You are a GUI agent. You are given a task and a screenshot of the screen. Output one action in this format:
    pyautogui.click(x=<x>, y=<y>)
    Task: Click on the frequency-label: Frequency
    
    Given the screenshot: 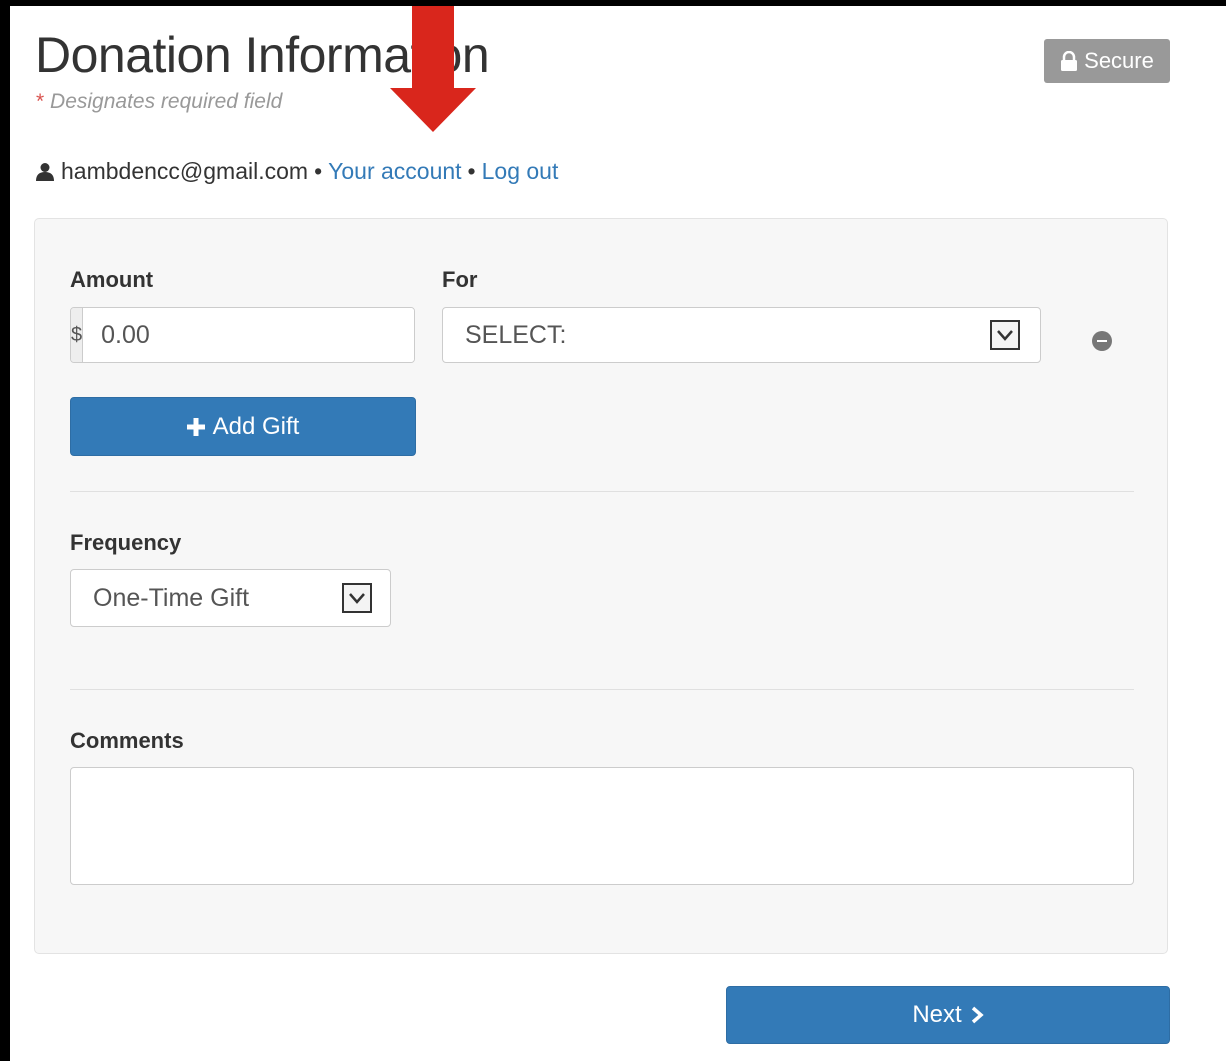 What is the action you would take?
    pyautogui.click(x=126, y=542)
    